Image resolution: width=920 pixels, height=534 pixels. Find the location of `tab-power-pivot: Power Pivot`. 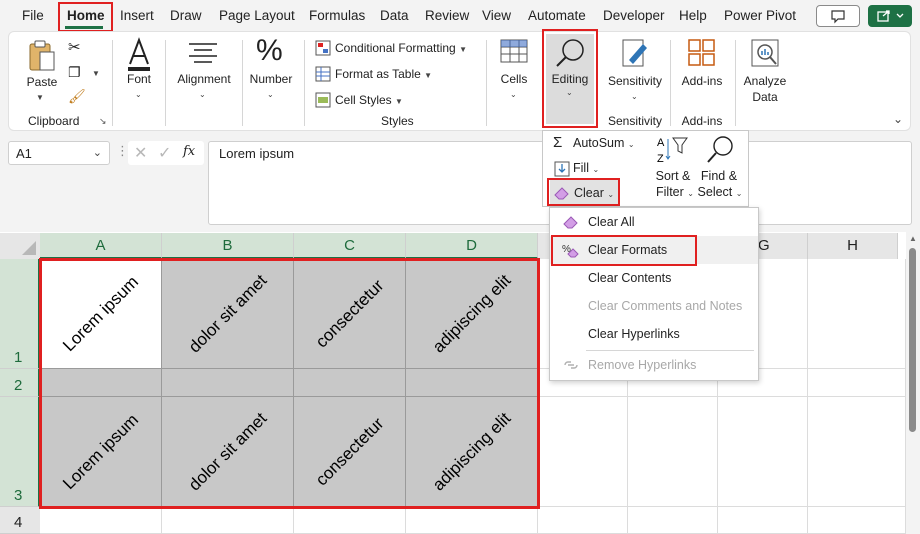

tab-power-pivot: Power Pivot is located at coordinates (760, 16).